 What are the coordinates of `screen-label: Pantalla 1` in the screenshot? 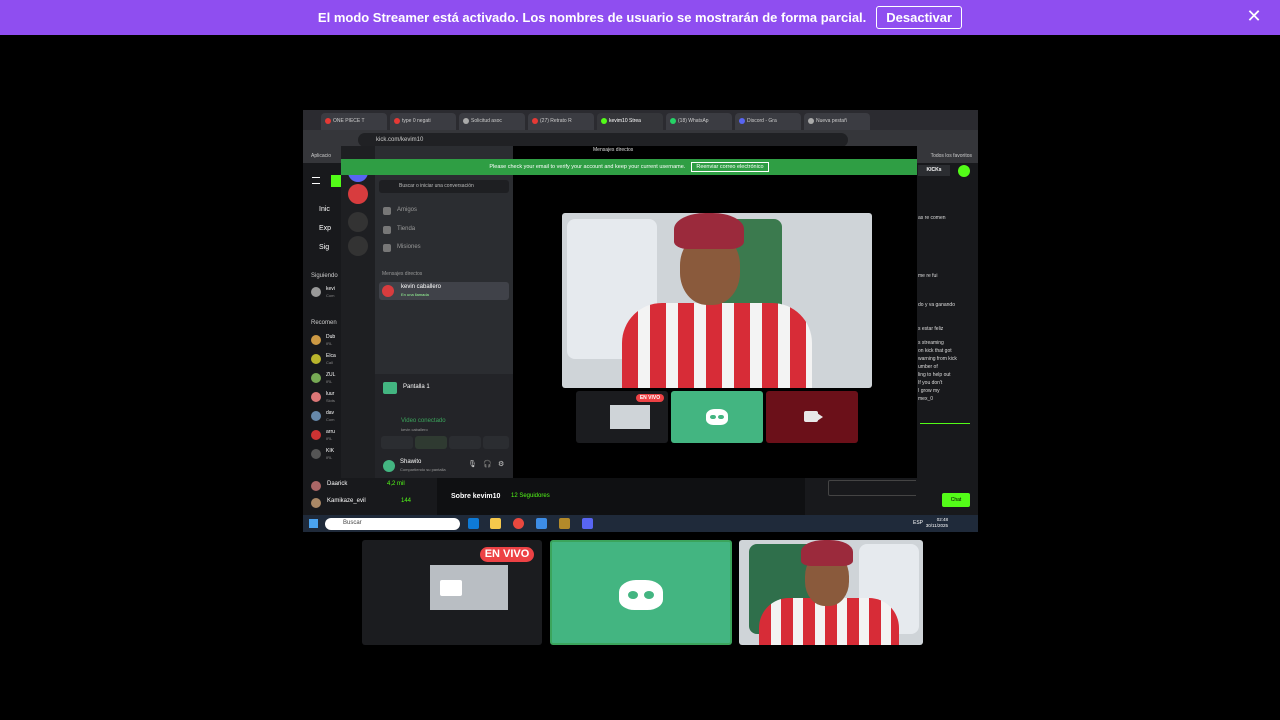 It's located at (416, 387).